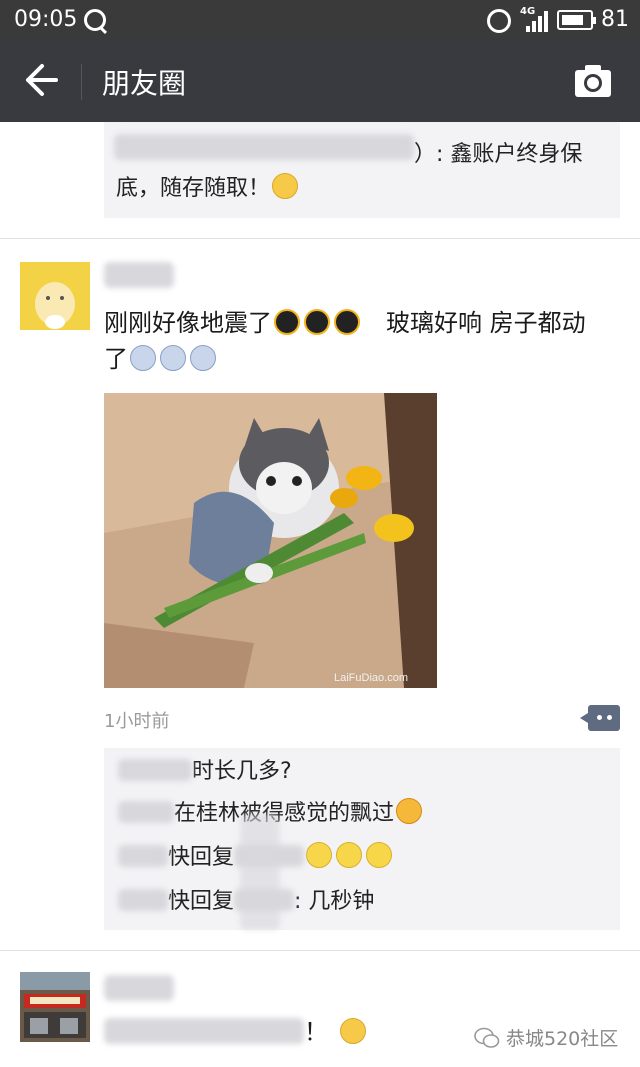  What do you see at coordinates (270, 540) in the screenshot?
I see `post-image: LaiFuDiao.com` at bounding box center [270, 540].